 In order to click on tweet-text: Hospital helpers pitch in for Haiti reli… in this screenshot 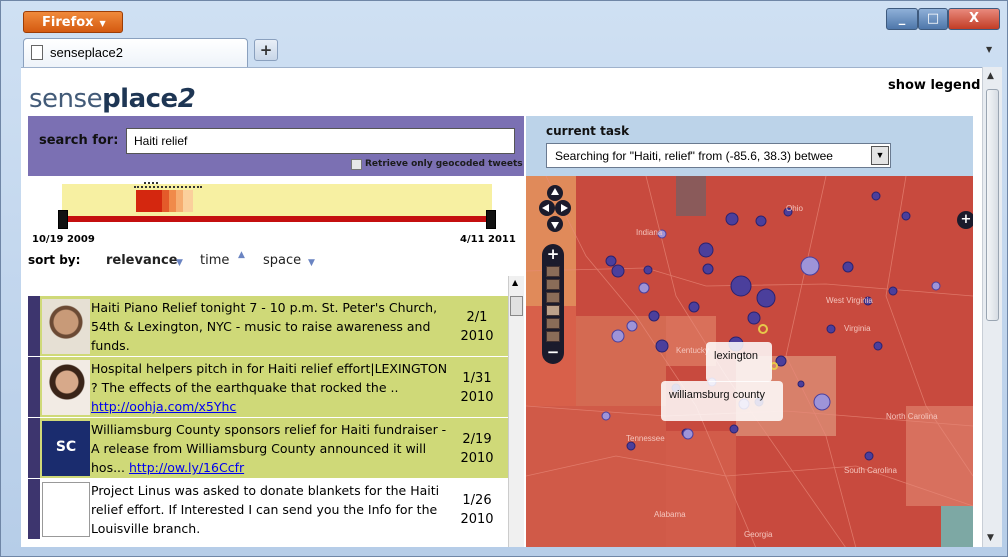, I will do `click(269, 387)`.